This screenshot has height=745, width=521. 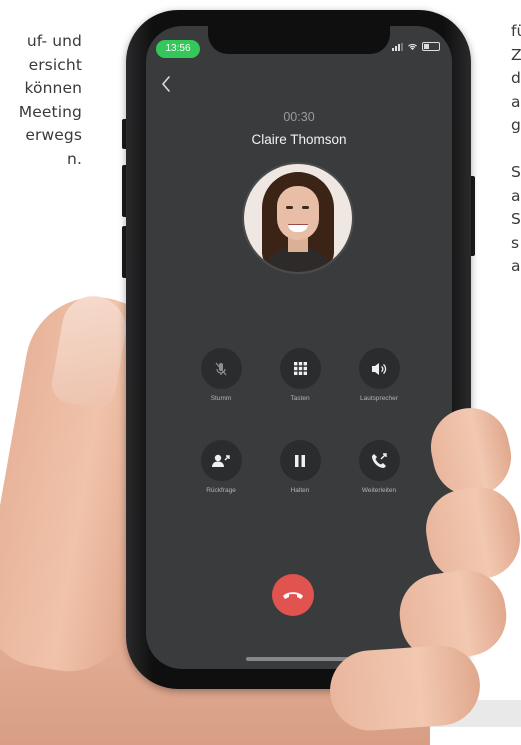 What do you see at coordinates (516, 78) in the screenshot?
I see `right-text-line: d` at bounding box center [516, 78].